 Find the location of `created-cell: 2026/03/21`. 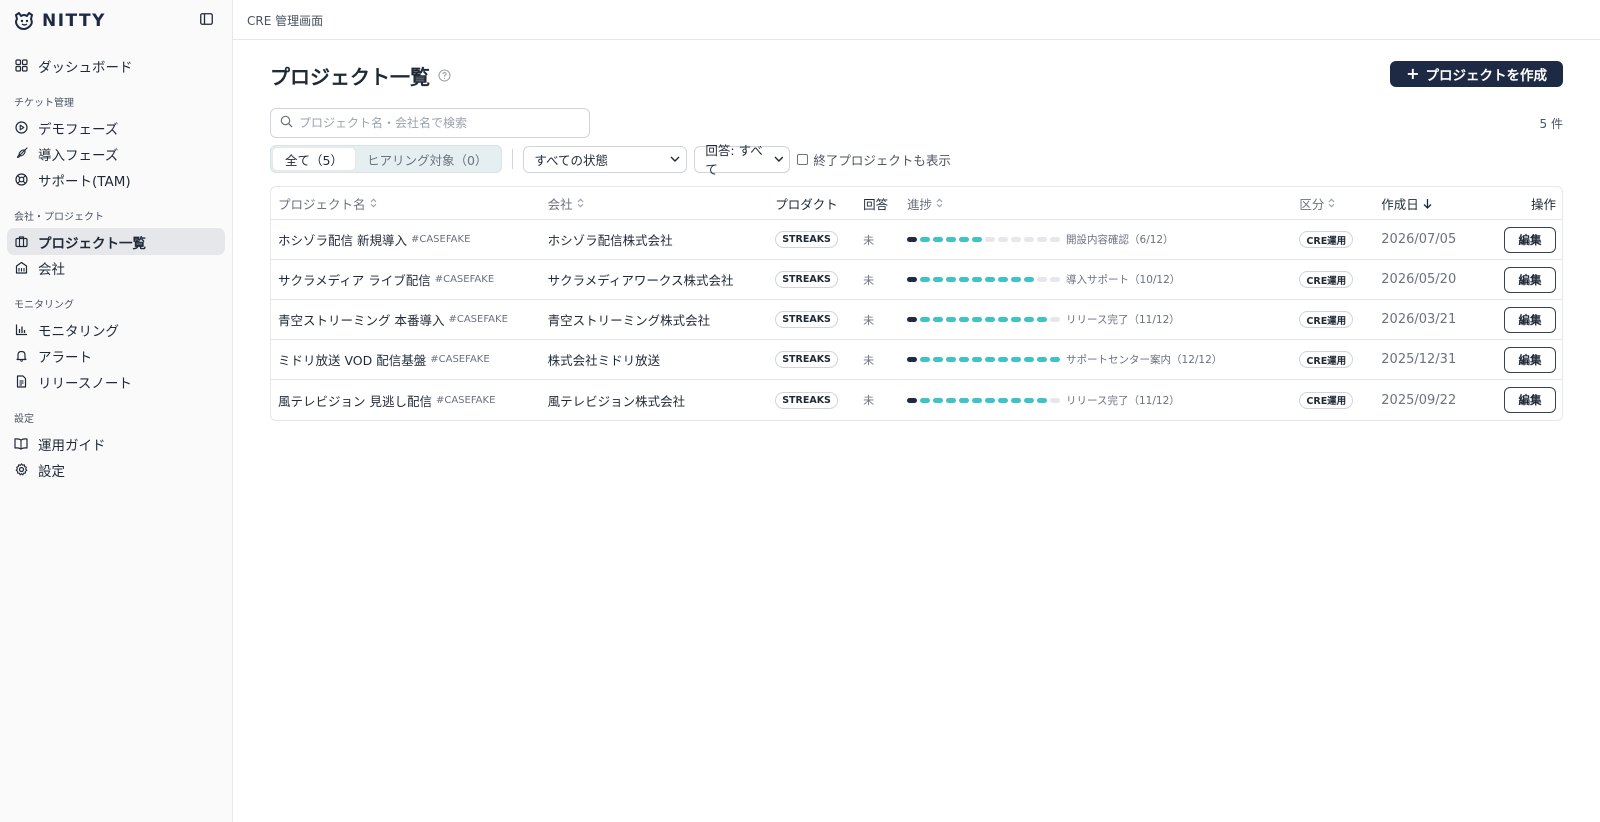

created-cell: 2026/03/21 is located at coordinates (1437, 319).